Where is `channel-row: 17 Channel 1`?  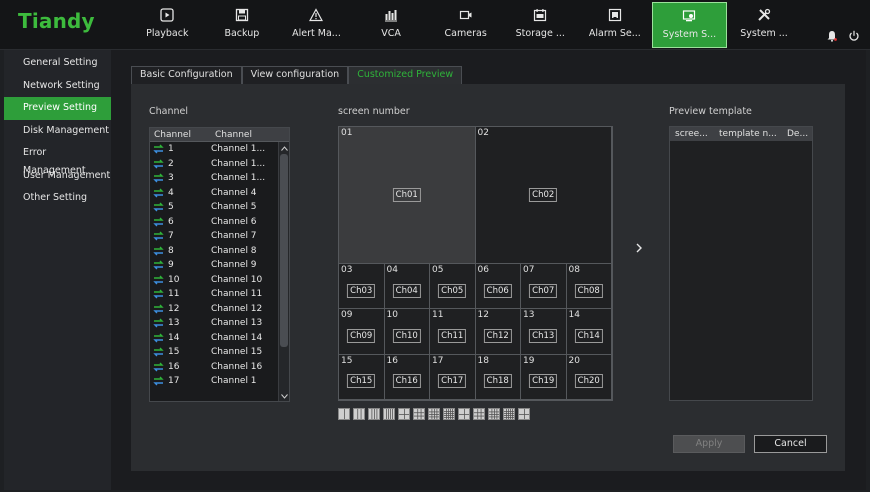
channel-row: 17 Channel 1 is located at coordinates (219, 381).